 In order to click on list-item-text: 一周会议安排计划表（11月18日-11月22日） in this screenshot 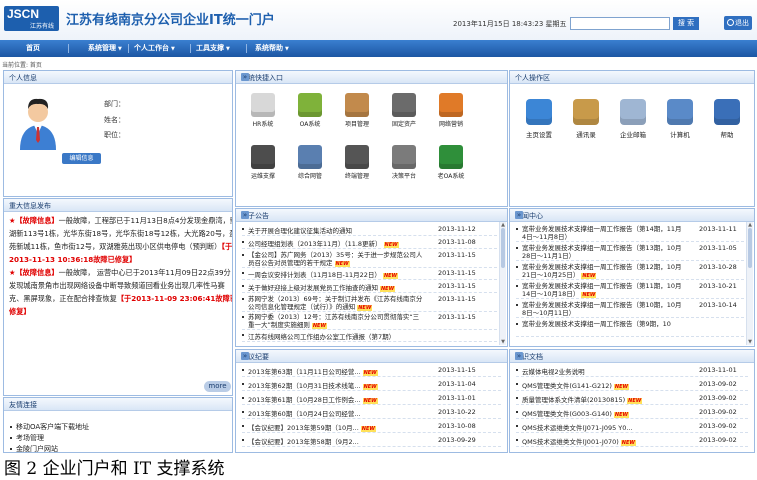, I will do `click(314, 275)`.